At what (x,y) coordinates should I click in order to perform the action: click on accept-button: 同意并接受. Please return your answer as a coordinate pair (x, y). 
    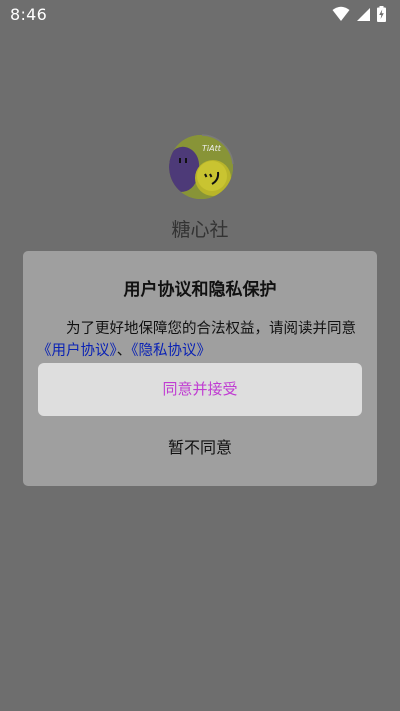
    Looking at the image, I should click on (200, 389).